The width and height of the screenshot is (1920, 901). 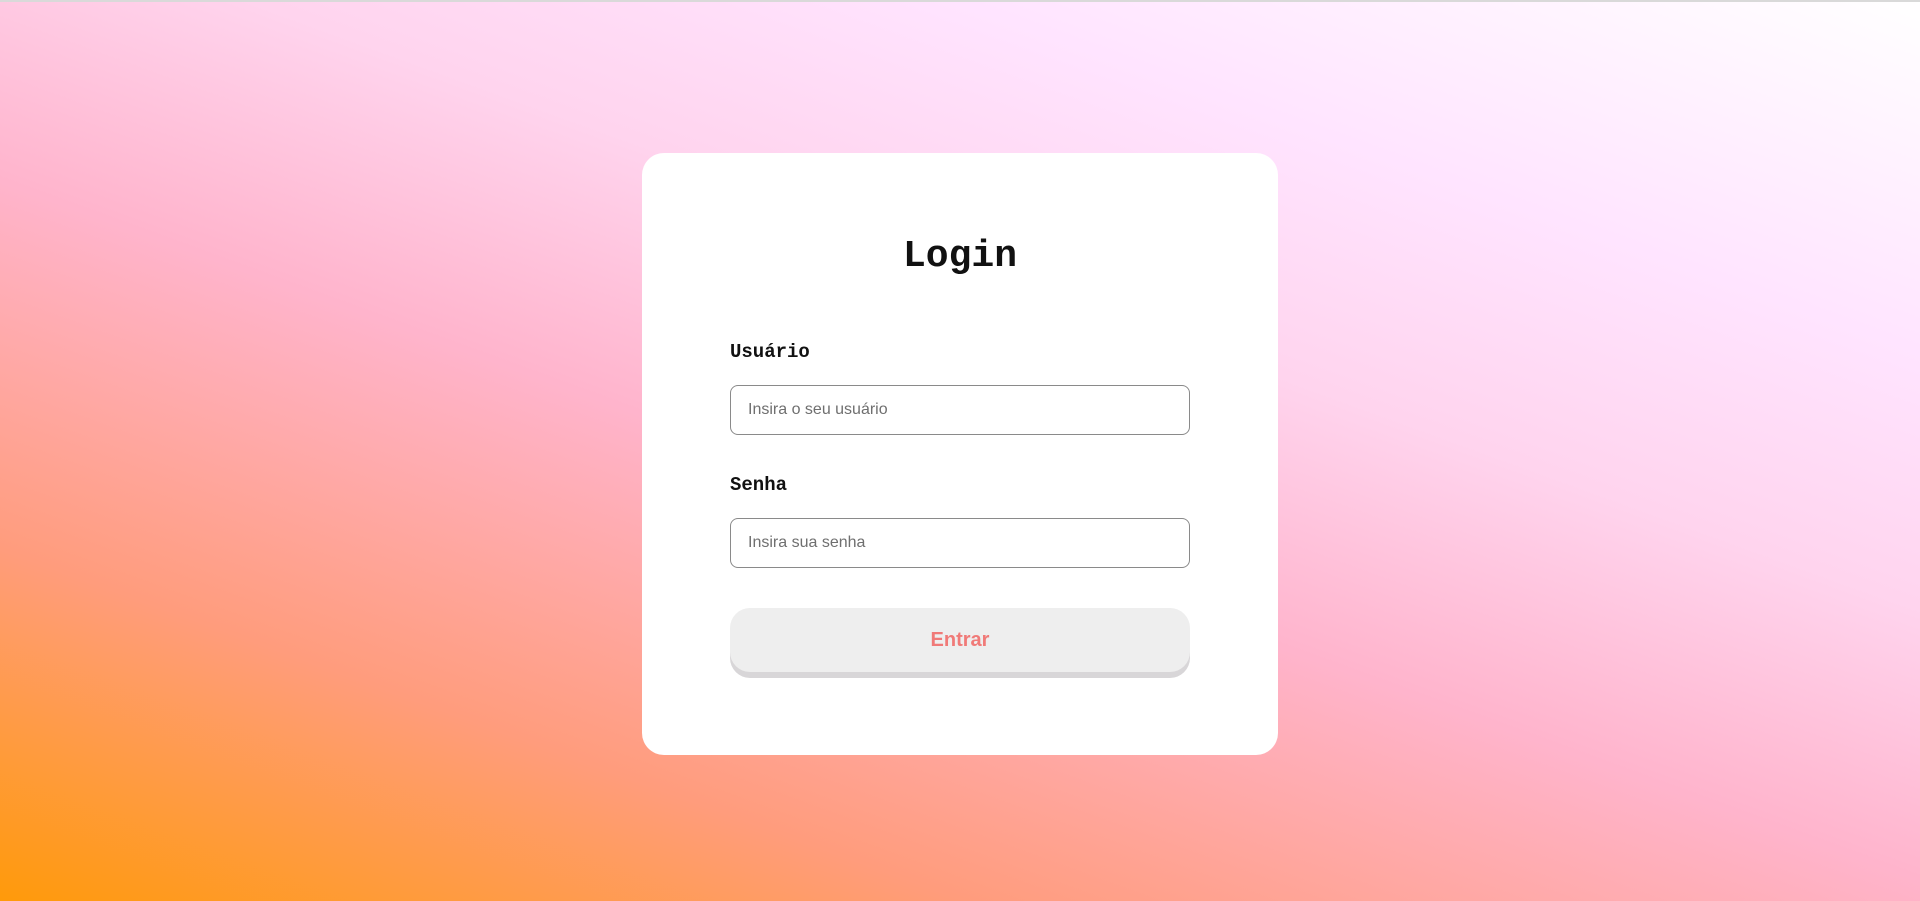 I want to click on login-submit-button: Entrar, so click(x=960, y=640).